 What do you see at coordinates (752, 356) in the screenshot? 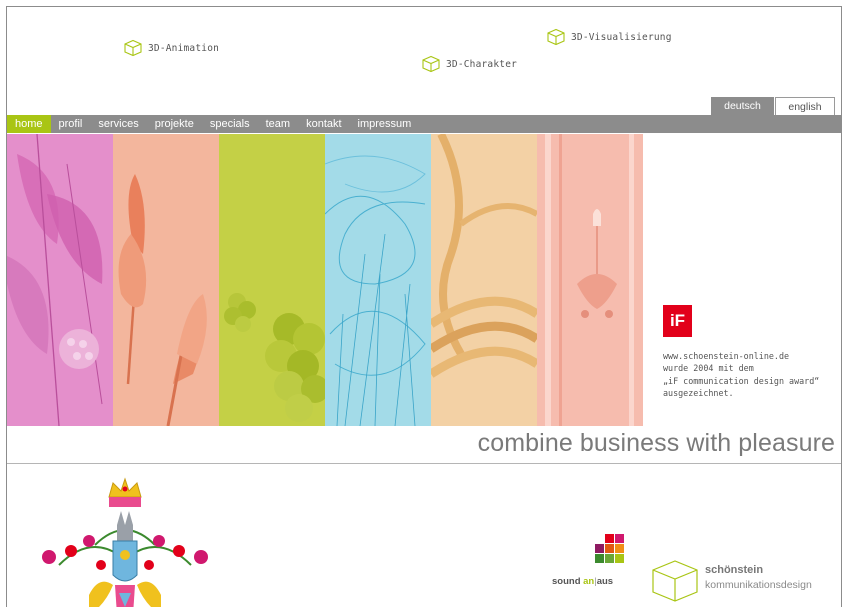
I see `award-line: www.schoenstein-online.de` at bounding box center [752, 356].